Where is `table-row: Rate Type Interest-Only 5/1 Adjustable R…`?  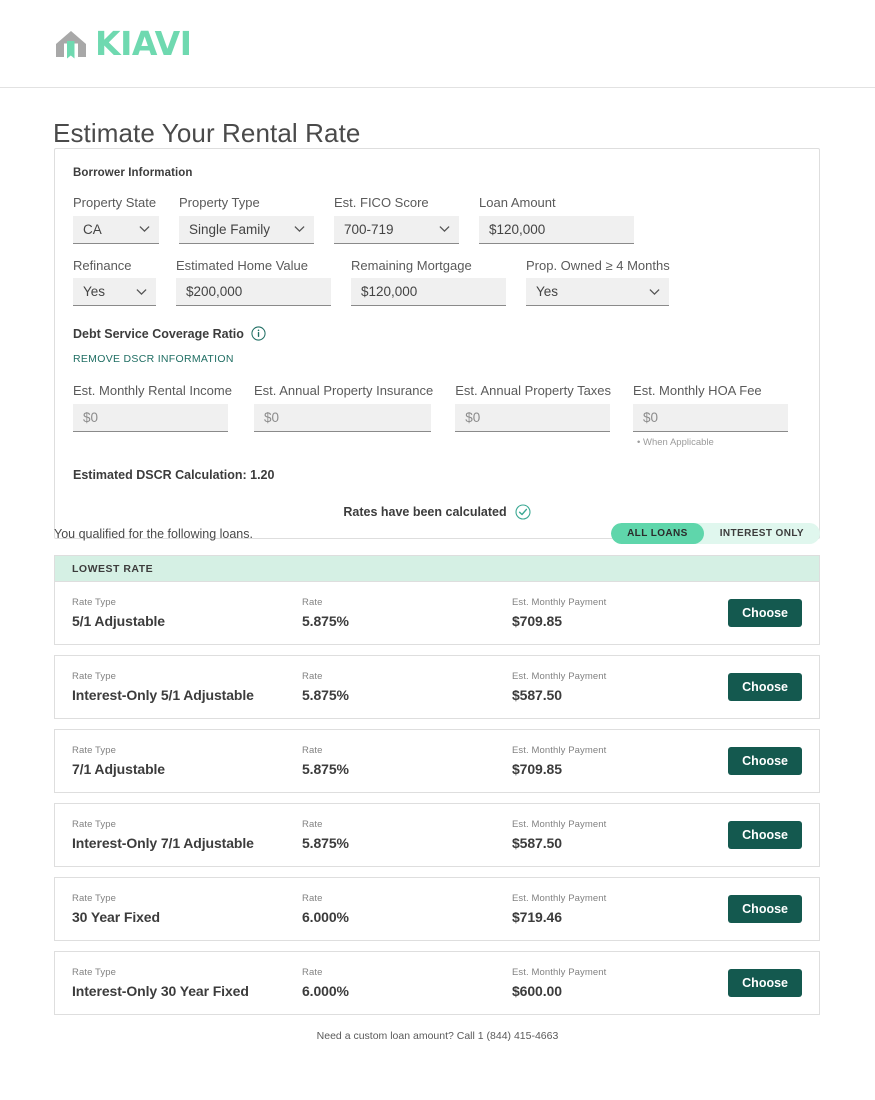
table-row: Rate Type Interest-Only 5/1 Adjustable R… is located at coordinates (437, 687).